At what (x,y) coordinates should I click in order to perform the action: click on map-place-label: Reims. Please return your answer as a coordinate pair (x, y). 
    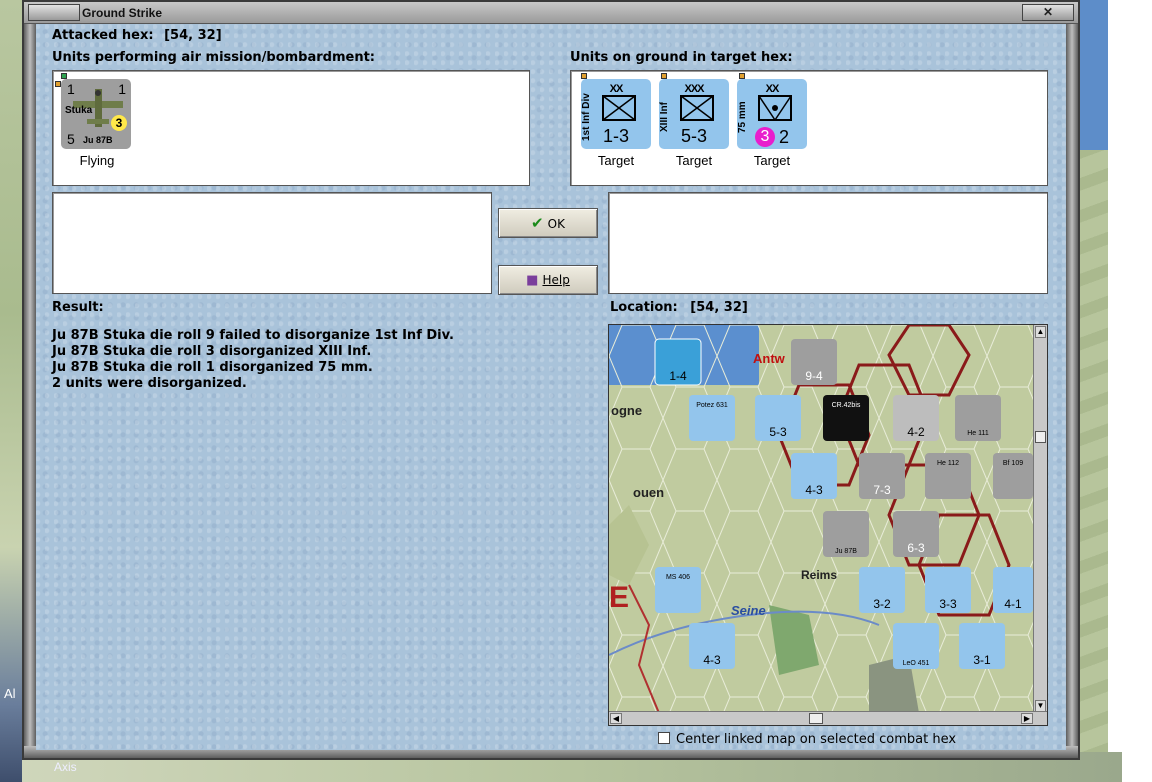
    Looking at the image, I should click on (819, 575).